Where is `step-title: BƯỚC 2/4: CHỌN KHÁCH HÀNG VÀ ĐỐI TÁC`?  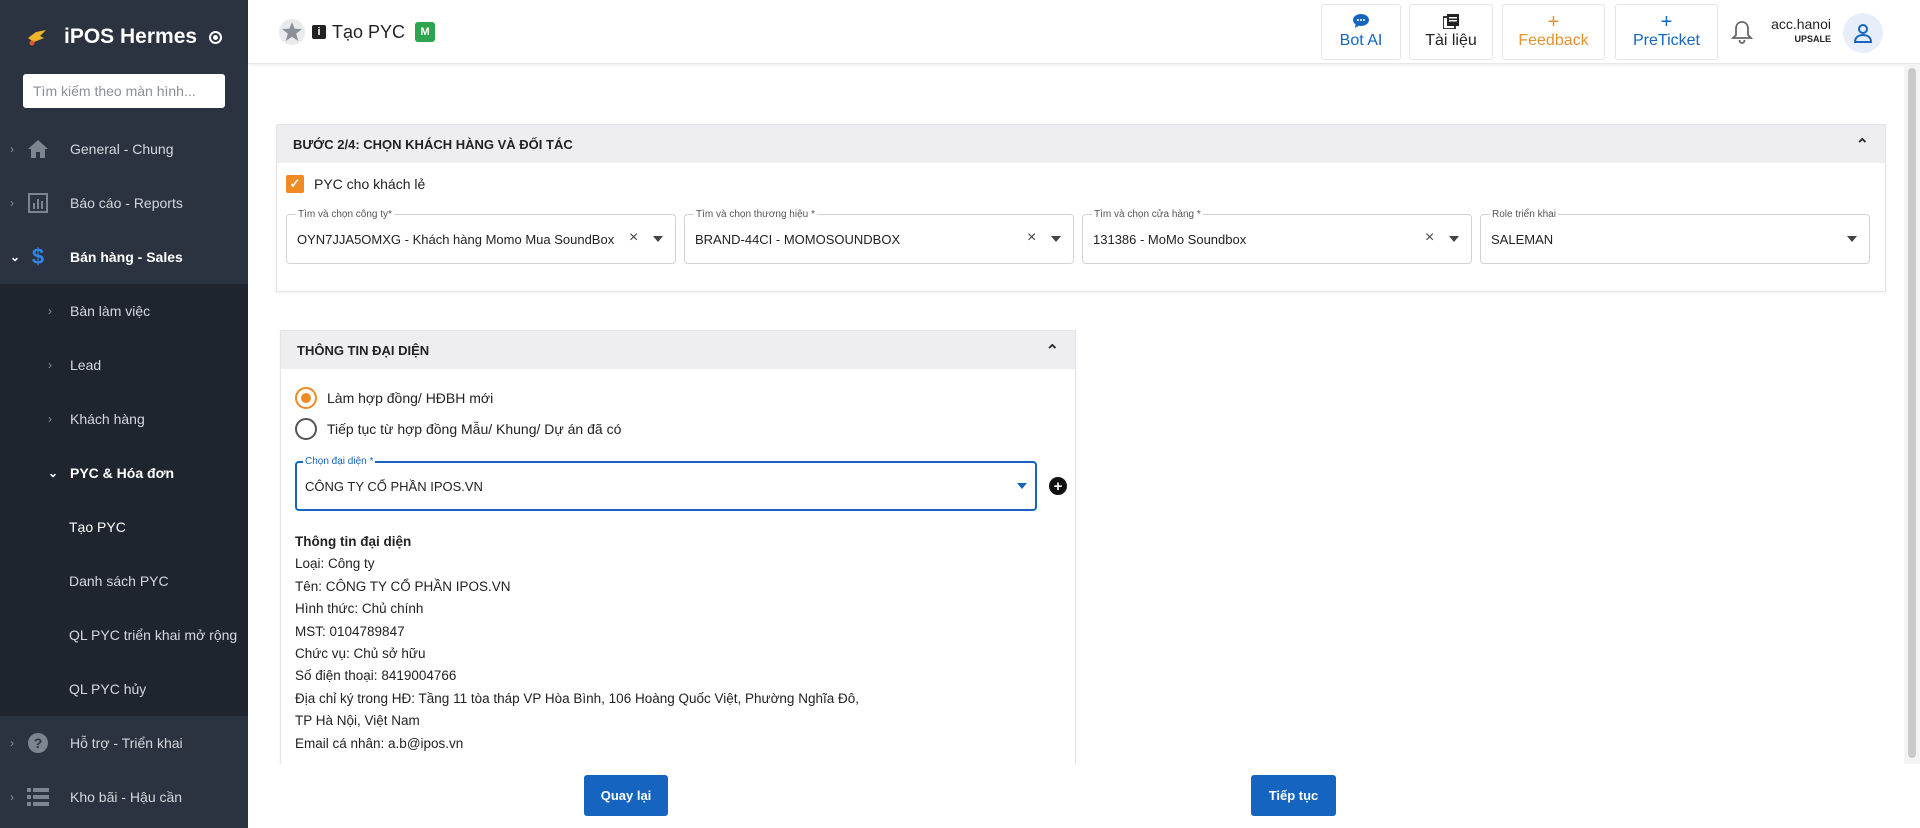
step-title: BƯỚC 2/4: CHỌN KHÁCH HÀNG VÀ ĐỐI TÁC is located at coordinates (433, 144).